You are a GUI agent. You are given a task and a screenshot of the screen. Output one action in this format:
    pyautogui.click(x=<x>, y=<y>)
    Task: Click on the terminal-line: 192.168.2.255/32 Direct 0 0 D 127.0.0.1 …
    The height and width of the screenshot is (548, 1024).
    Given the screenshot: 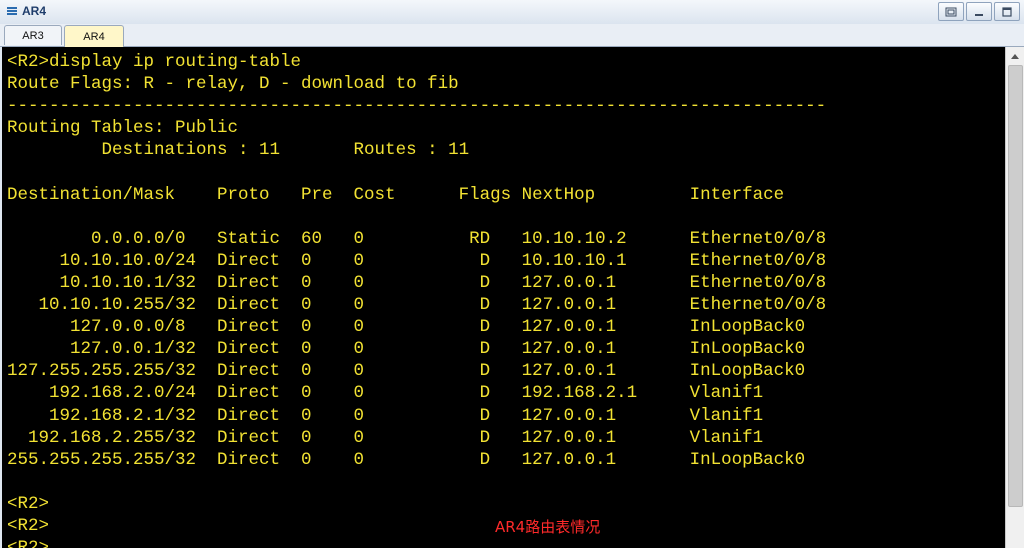 What is the action you would take?
    pyautogui.click(x=385, y=437)
    